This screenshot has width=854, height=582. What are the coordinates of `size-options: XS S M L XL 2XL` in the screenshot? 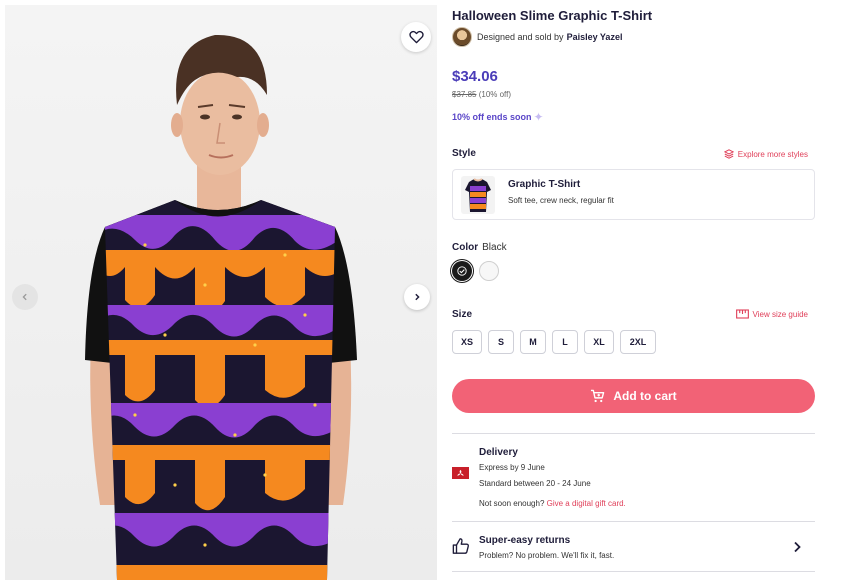 It's located at (557, 342).